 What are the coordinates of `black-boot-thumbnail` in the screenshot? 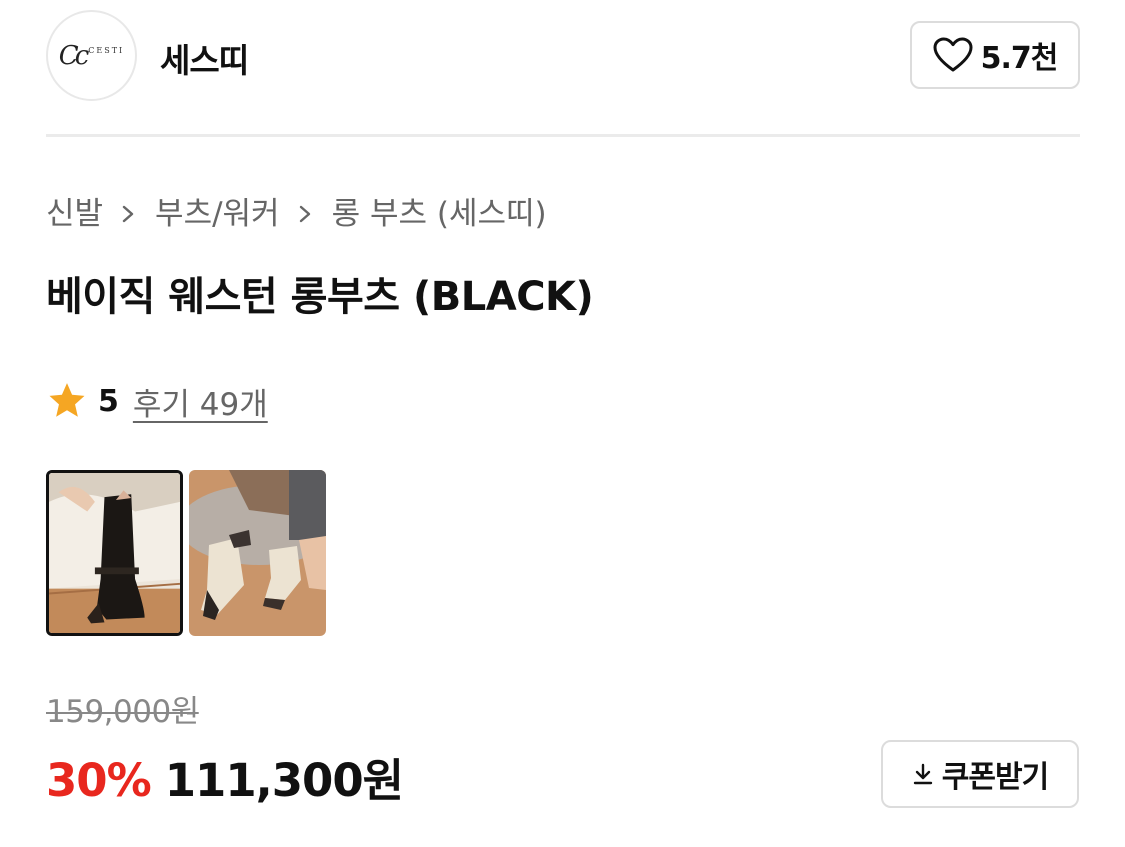 It's located at (114, 553).